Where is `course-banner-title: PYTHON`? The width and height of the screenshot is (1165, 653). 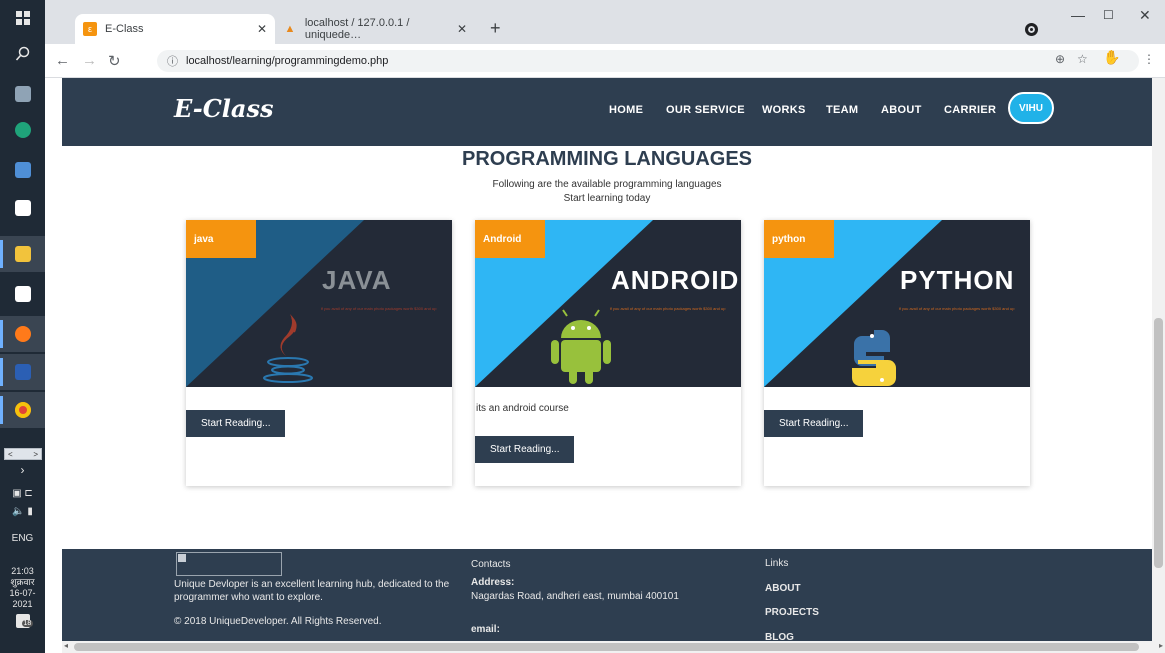
course-banner-title: PYTHON is located at coordinates (957, 280).